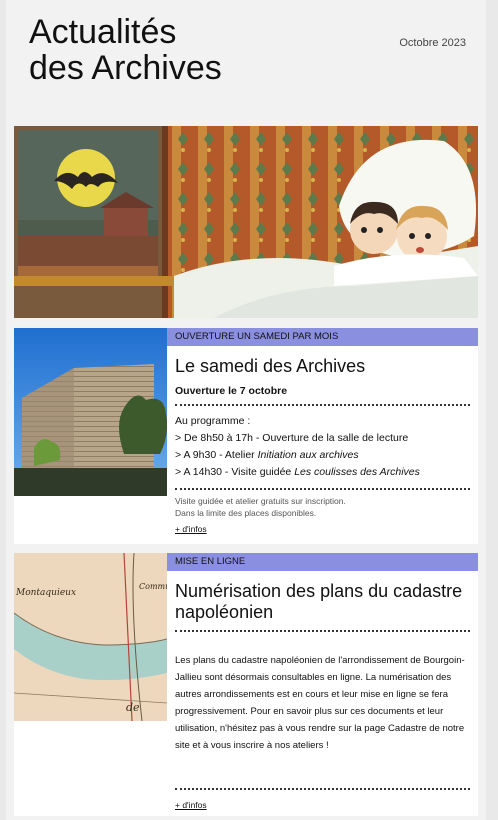 The height and width of the screenshot is (820, 498). What do you see at coordinates (133, 707) in the screenshot?
I see `svg-text: de` at bounding box center [133, 707].